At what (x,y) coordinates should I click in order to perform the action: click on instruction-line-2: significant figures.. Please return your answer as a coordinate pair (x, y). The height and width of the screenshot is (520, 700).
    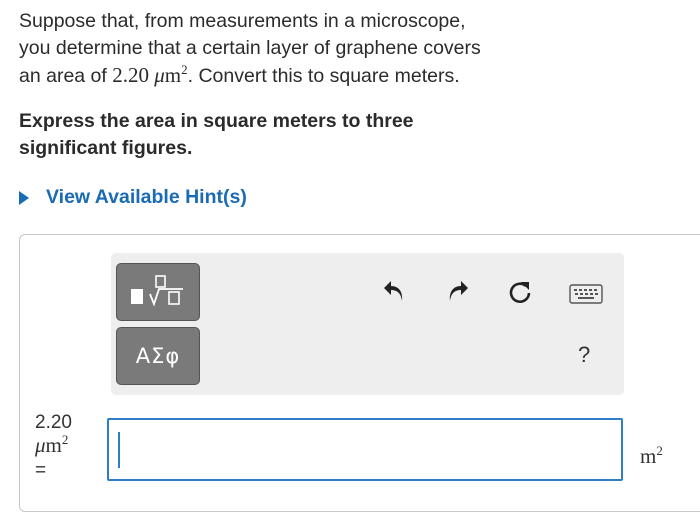
    Looking at the image, I should click on (106, 148).